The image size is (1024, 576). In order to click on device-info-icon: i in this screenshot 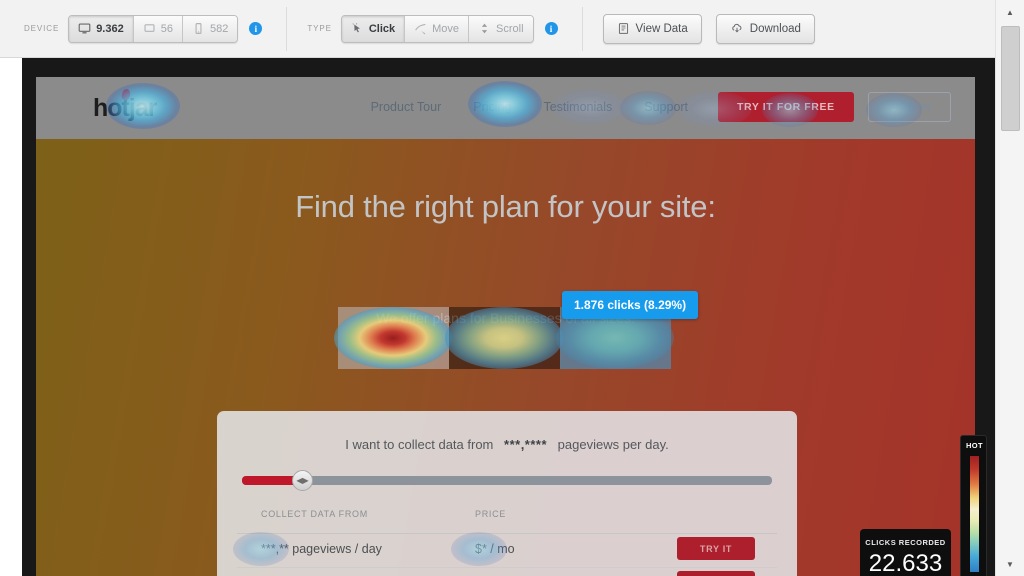, I will do `click(256, 28)`.